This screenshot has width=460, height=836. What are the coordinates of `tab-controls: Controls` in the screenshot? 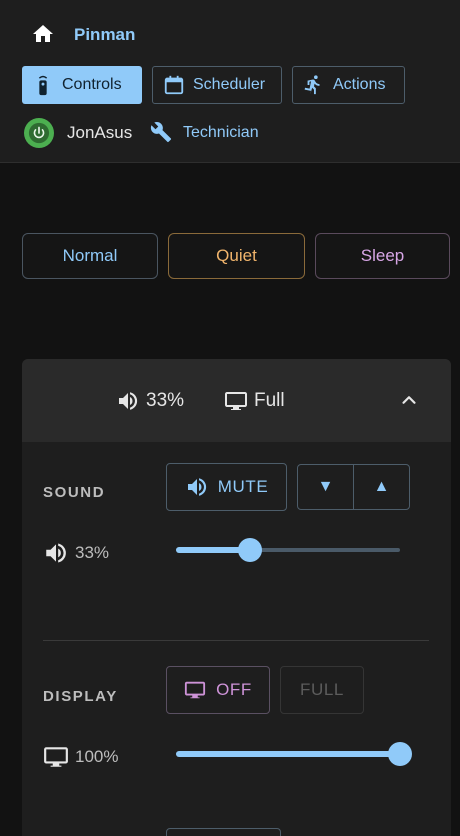 It's located at (82, 85).